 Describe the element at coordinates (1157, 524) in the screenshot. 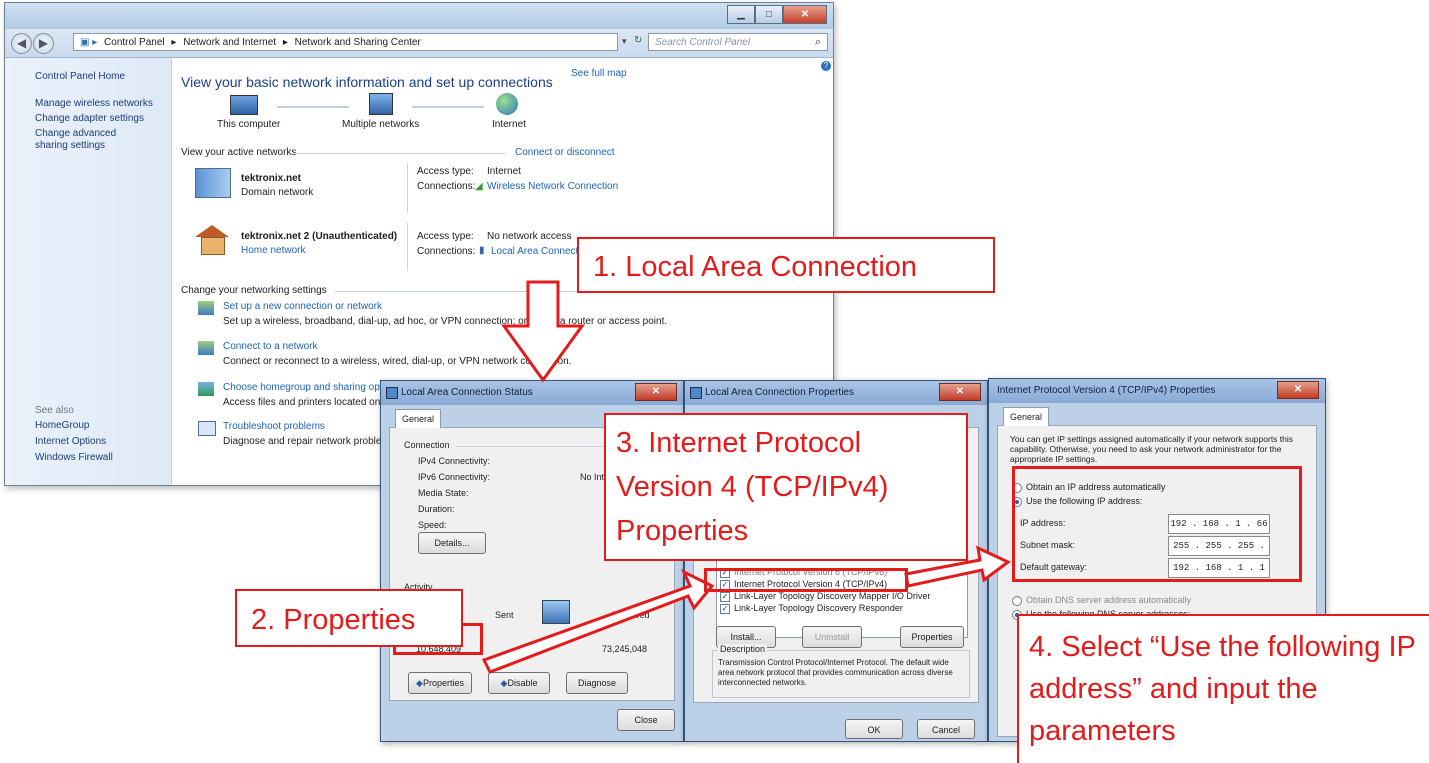

I see `highlight-ip-settings` at that location.